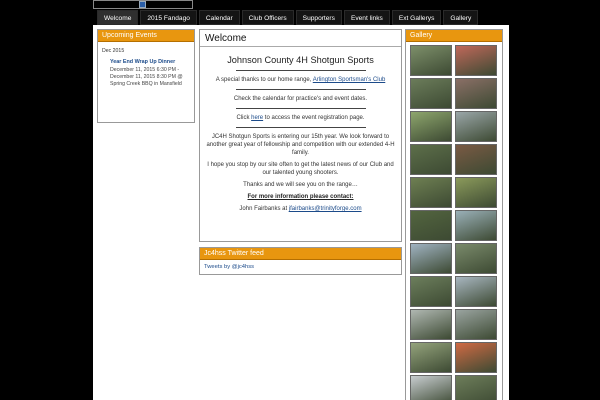  Describe the element at coordinates (461, 17) in the screenshot. I see `nav-item-gallery: Gallery` at that location.